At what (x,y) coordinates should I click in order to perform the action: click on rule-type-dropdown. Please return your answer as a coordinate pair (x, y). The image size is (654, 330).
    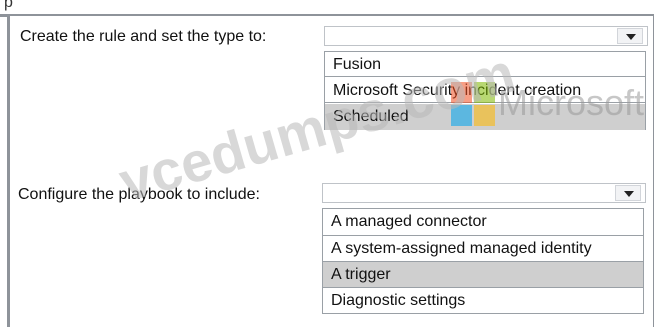
    Looking at the image, I should click on (486, 36).